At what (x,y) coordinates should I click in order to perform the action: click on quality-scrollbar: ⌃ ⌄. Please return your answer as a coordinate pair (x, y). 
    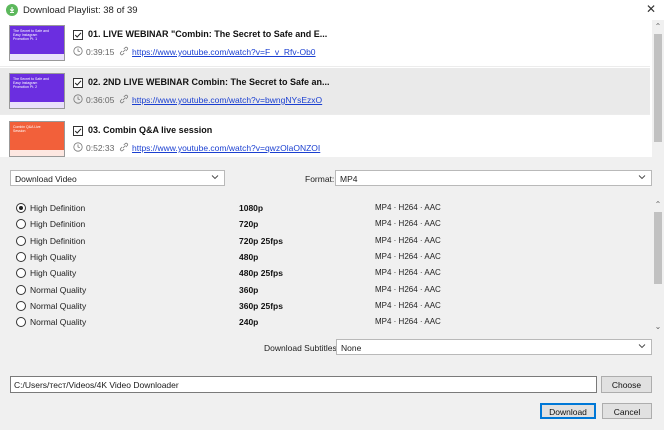
    Looking at the image, I should click on (658, 265).